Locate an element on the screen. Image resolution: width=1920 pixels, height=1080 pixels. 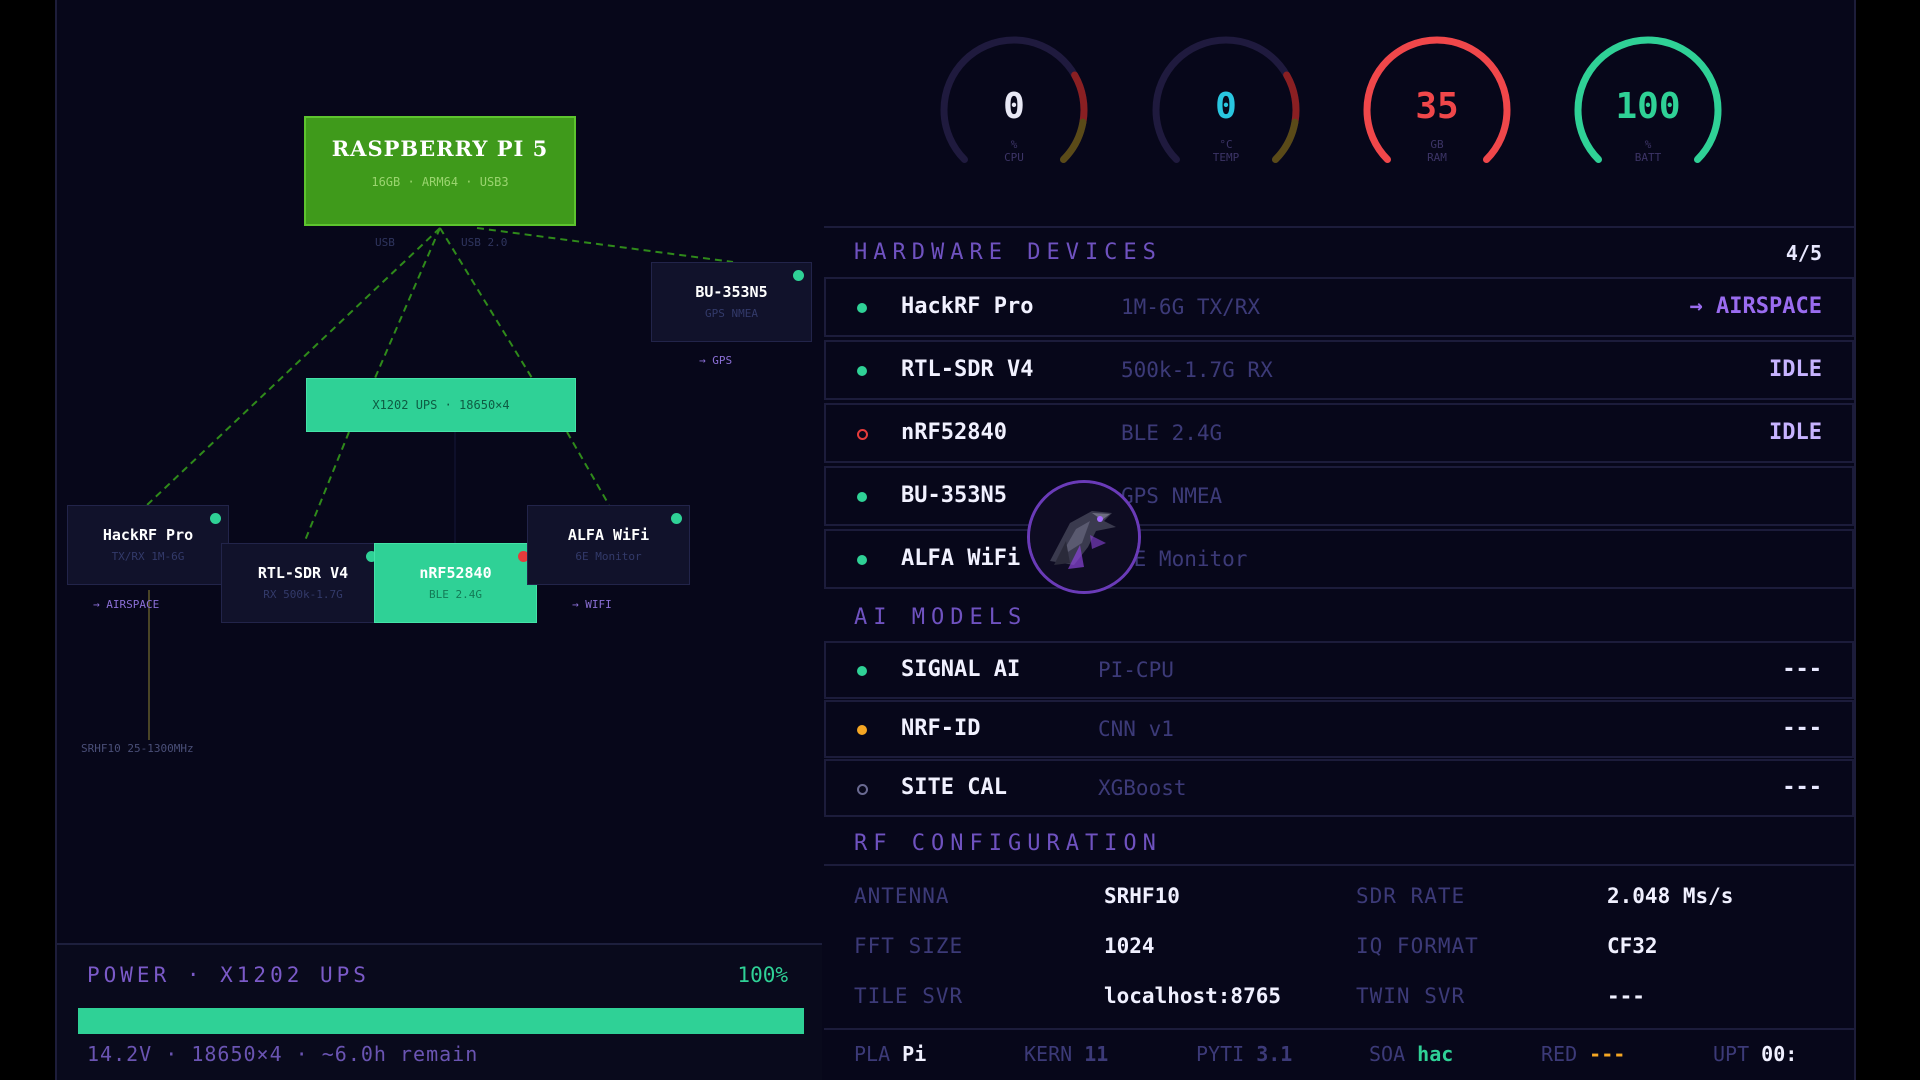
hardware-title: HARDWARE DEVICES is located at coordinates (1008, 252).